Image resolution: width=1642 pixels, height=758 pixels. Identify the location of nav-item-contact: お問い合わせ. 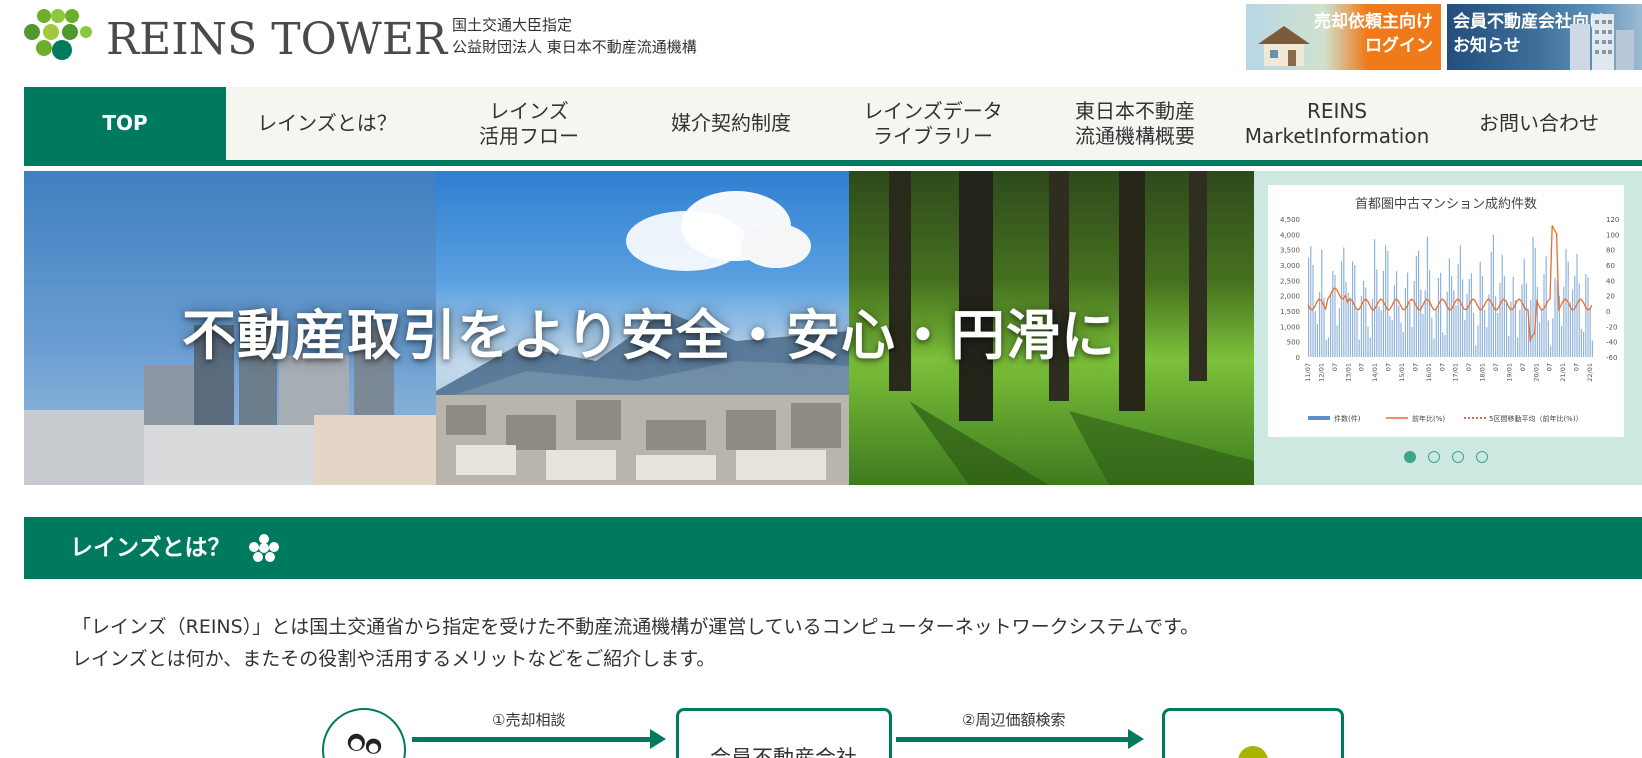
(1539, 123).